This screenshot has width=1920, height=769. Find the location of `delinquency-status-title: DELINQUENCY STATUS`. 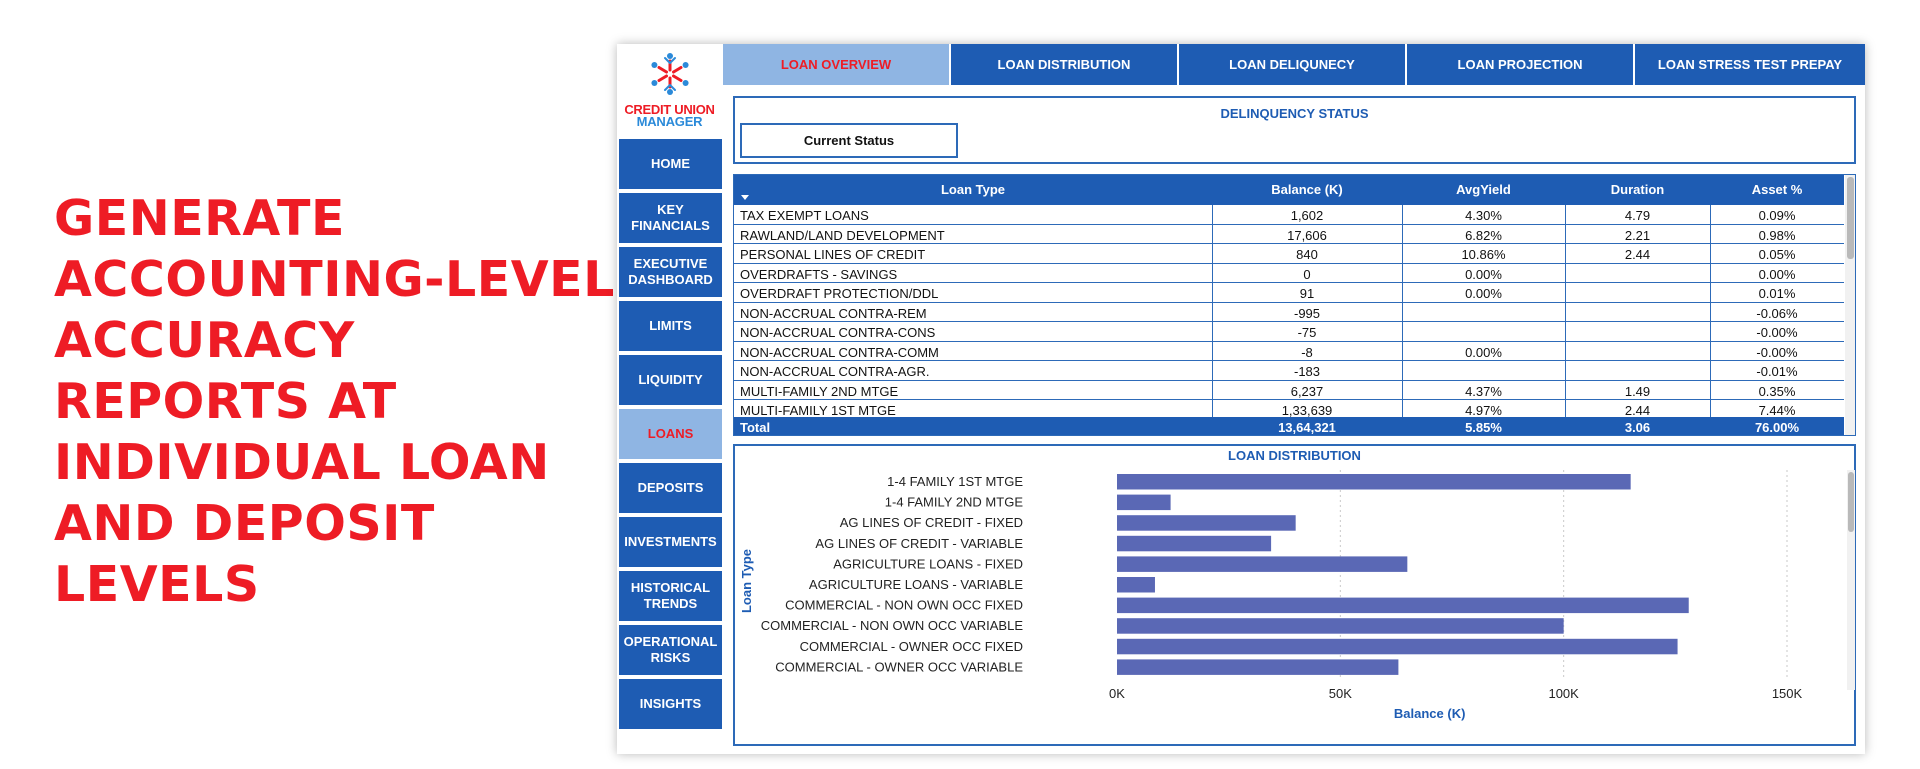

delinquency-status-title: DELINQUENCY STATUS is located at coordinates (1294, 113).